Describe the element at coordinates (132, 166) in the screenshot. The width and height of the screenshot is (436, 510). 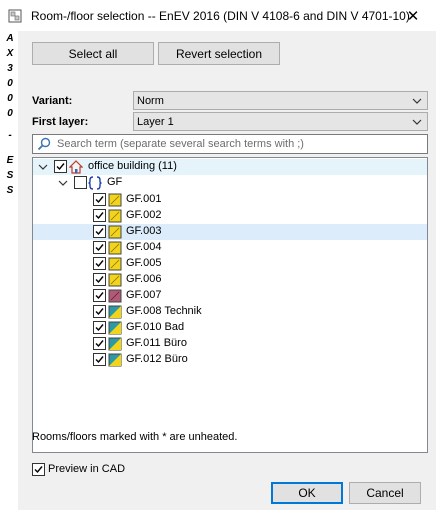
I see `root-label: office building (11)` at that location.